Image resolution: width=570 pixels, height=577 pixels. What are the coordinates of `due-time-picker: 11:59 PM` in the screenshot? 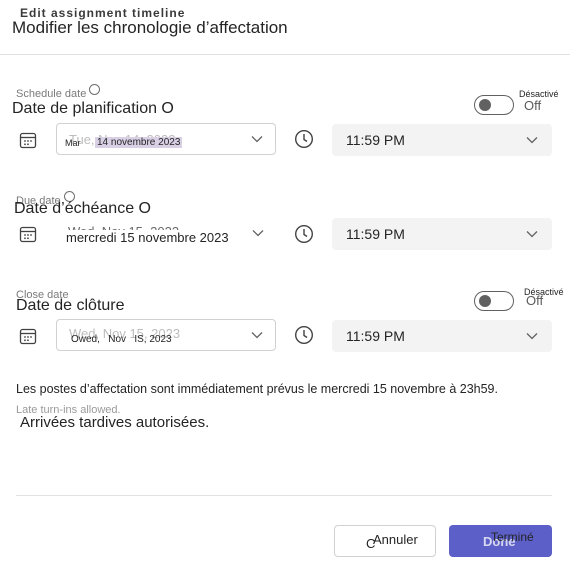 It's located at (442, 234).